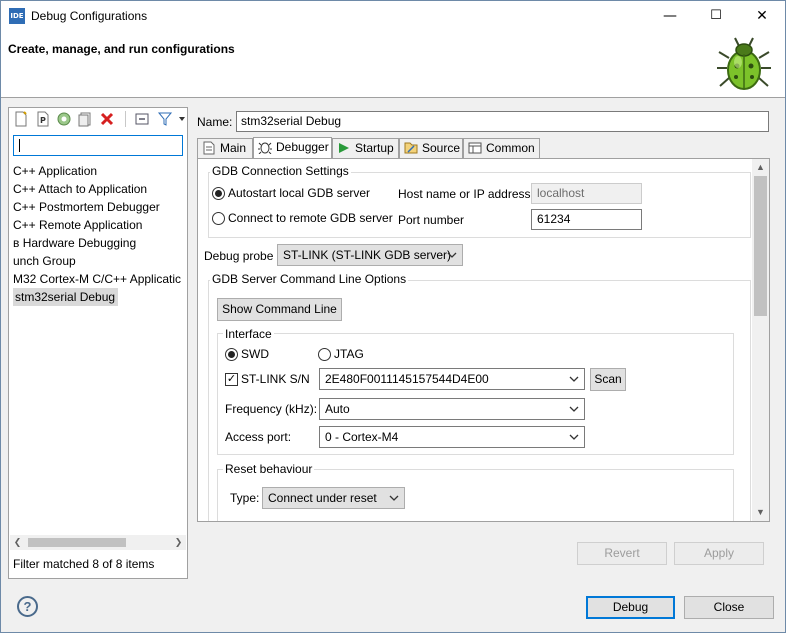  Describe the element at coordinates (744, 63) in the screenshot. I see `debug-bug-icon` at that location.